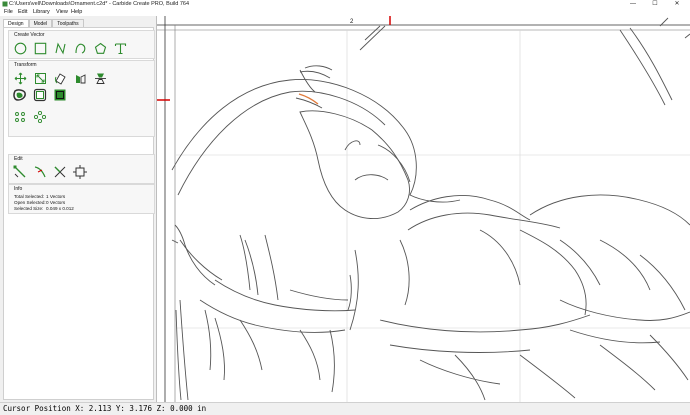 The image size is (690, 415). Describe the element at coordinates (308, 99) in the screenshot. I see `selected-vector` at that location.